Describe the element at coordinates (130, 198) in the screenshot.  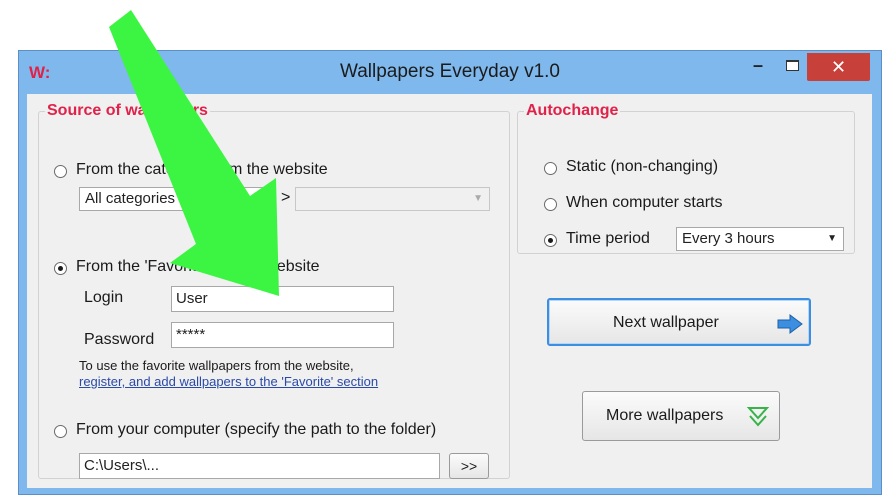
I see `category-select-value: All categories` at that location.